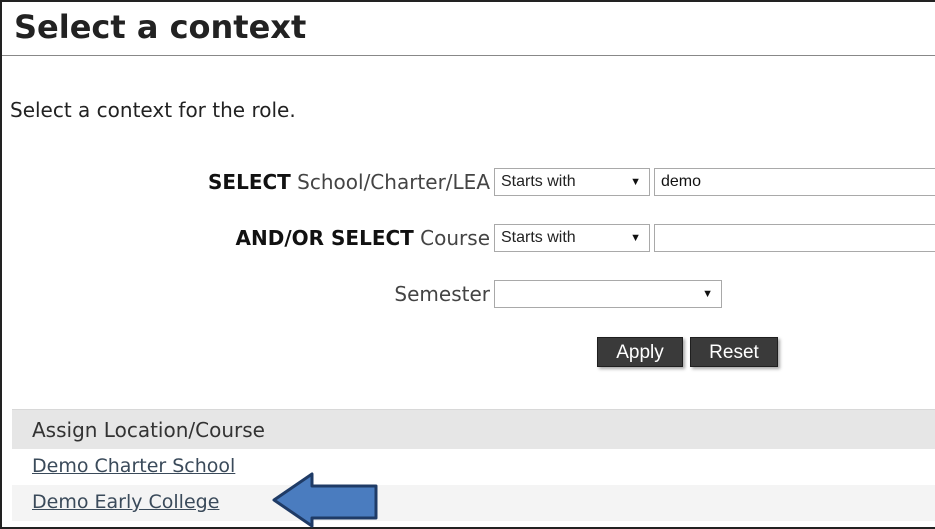 Image resolution: width=935 pixels, height=529 pixels. I want to click on course-mode-select: Starts with ▼, so click(572, 238).